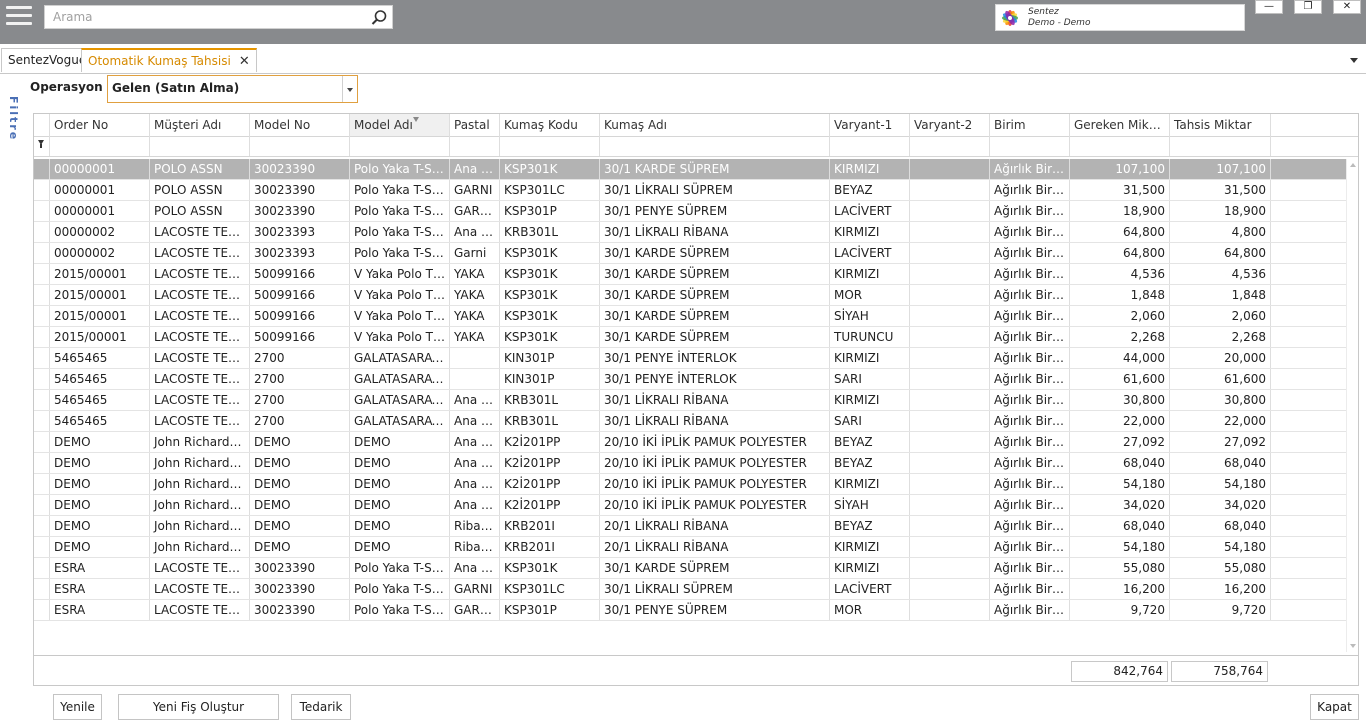 The width and height of the screenshot is (1366, 727). What do you see at coordinates (1220, 146) in the screenshot?
I see `filter-cell-tahsis-miktar` at bounding box center [1220, 146].